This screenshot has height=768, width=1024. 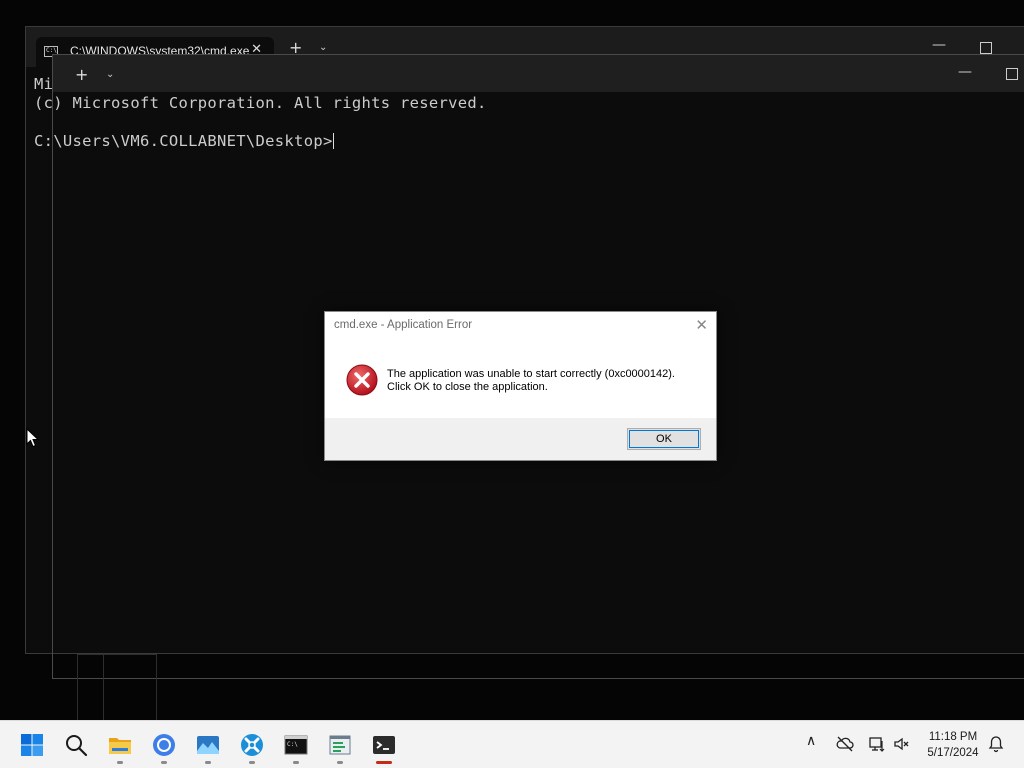 I want to click on file-explorer-icon, so click(x=120, y=746).